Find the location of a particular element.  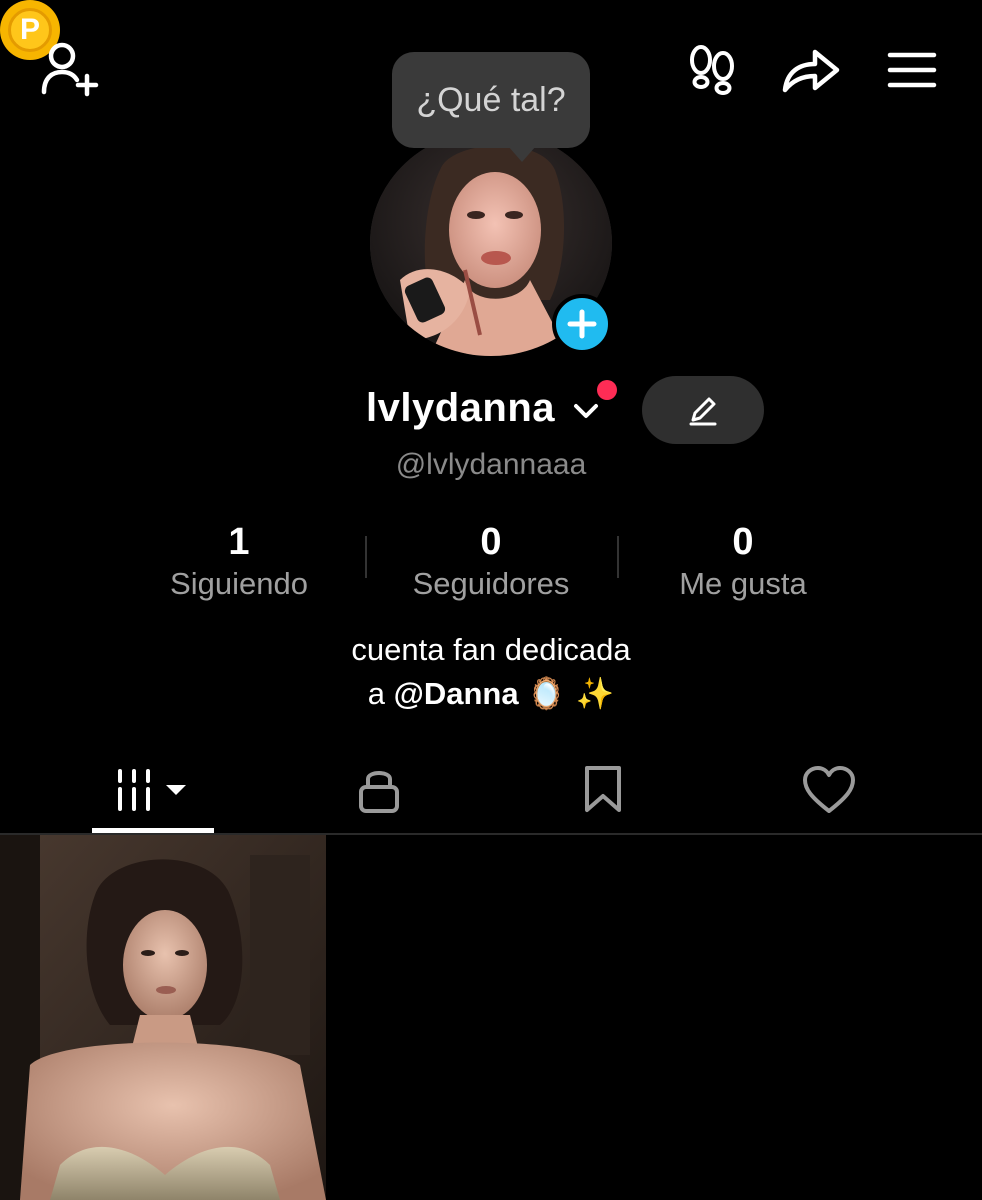

likes-count: 0 is located at coordinates (743, 542).